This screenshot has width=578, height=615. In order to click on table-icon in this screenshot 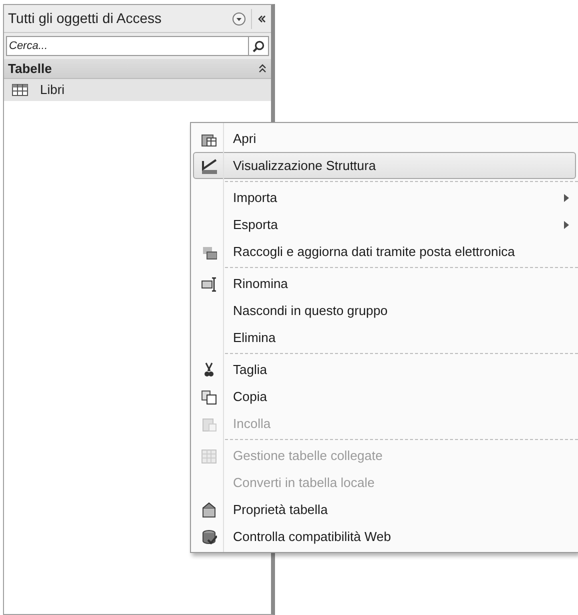, I will do `click(20, 90)`.